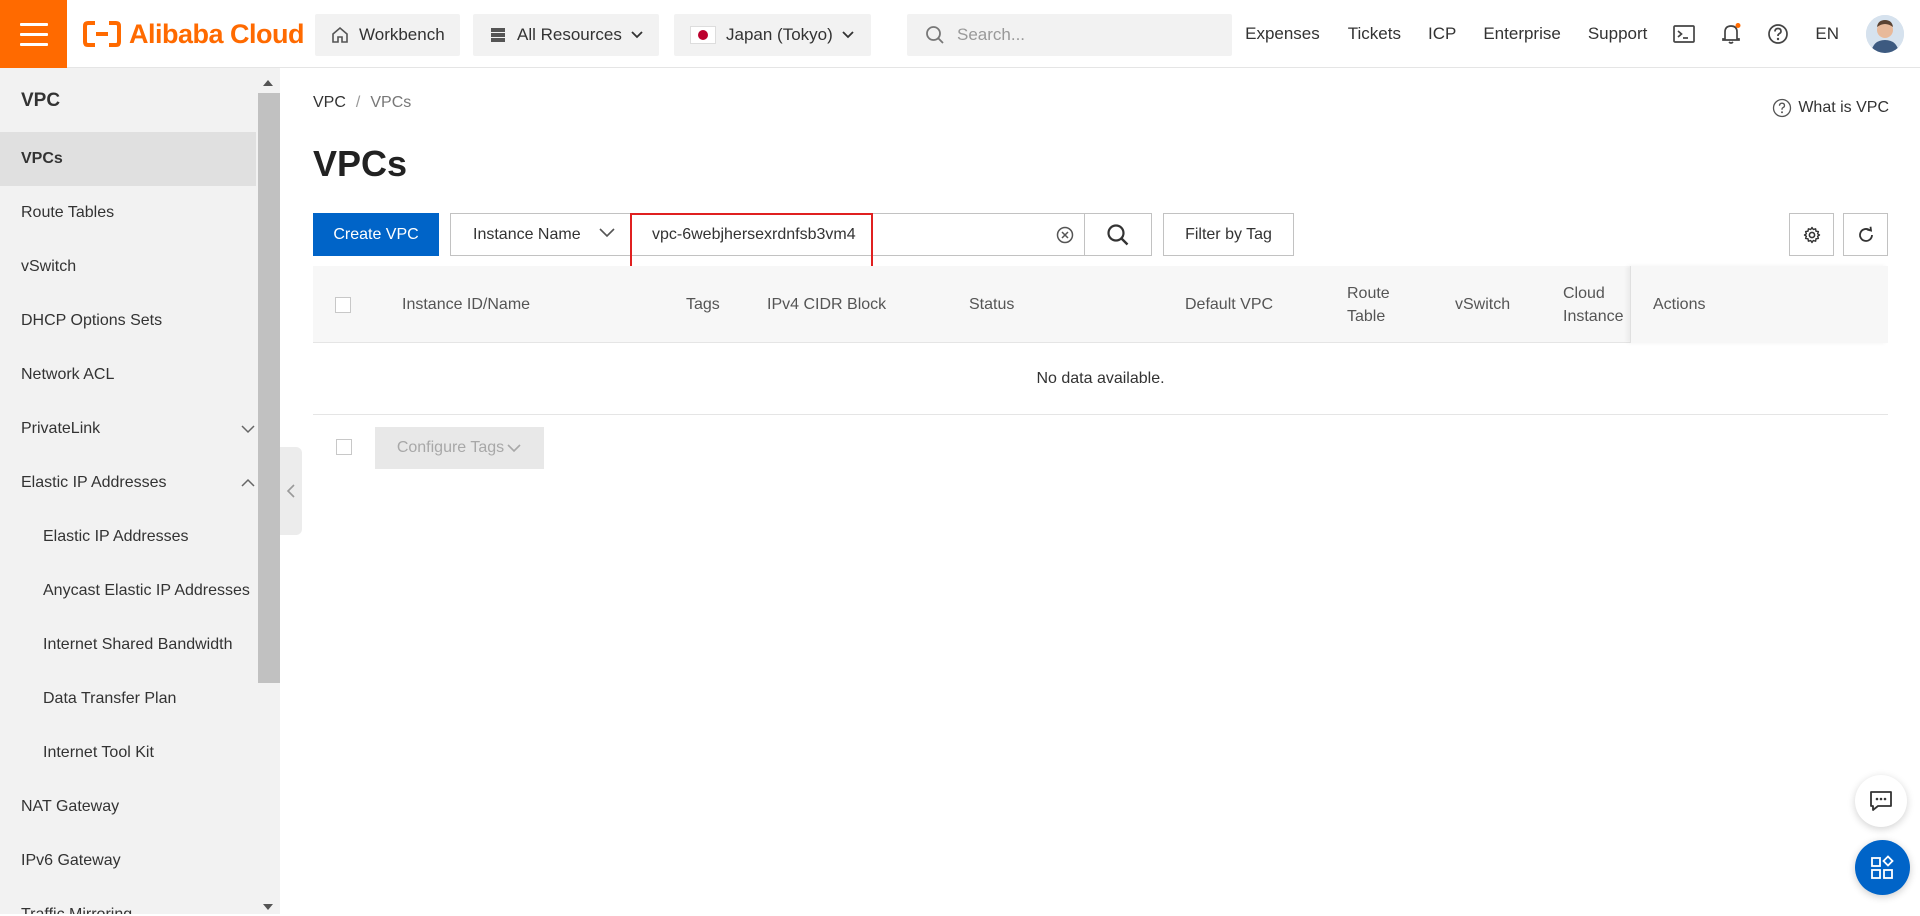 The width and height of the screenshot is (1920, 916). What do you see at coordinates (340, 35) in the screenshot?
I see `home-icon` at bounding box center [340, 35].